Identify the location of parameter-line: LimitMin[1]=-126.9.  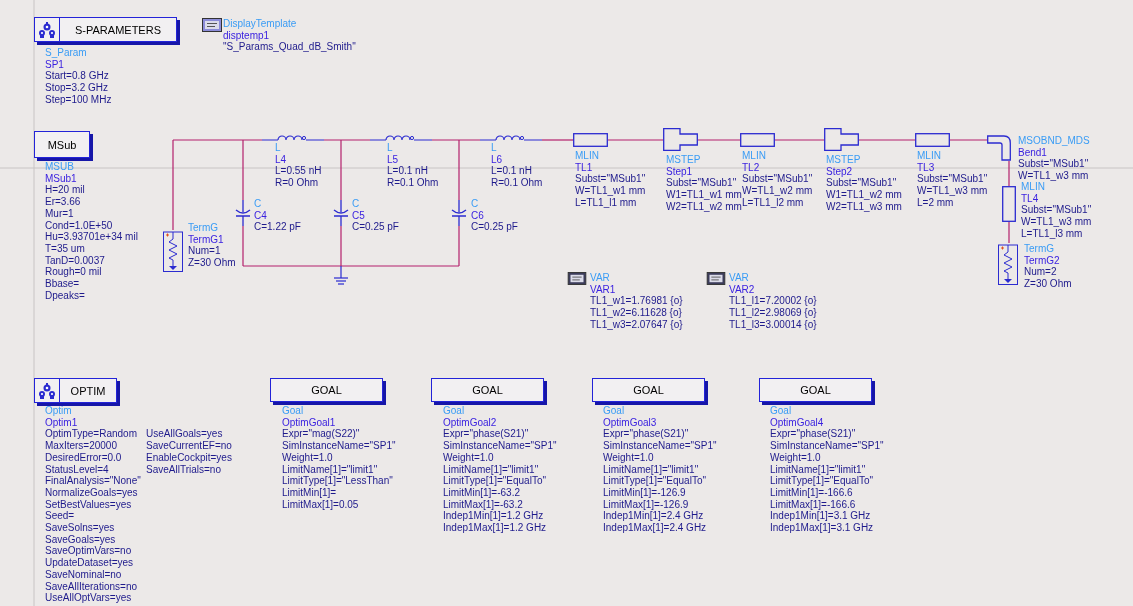
(644, 492).